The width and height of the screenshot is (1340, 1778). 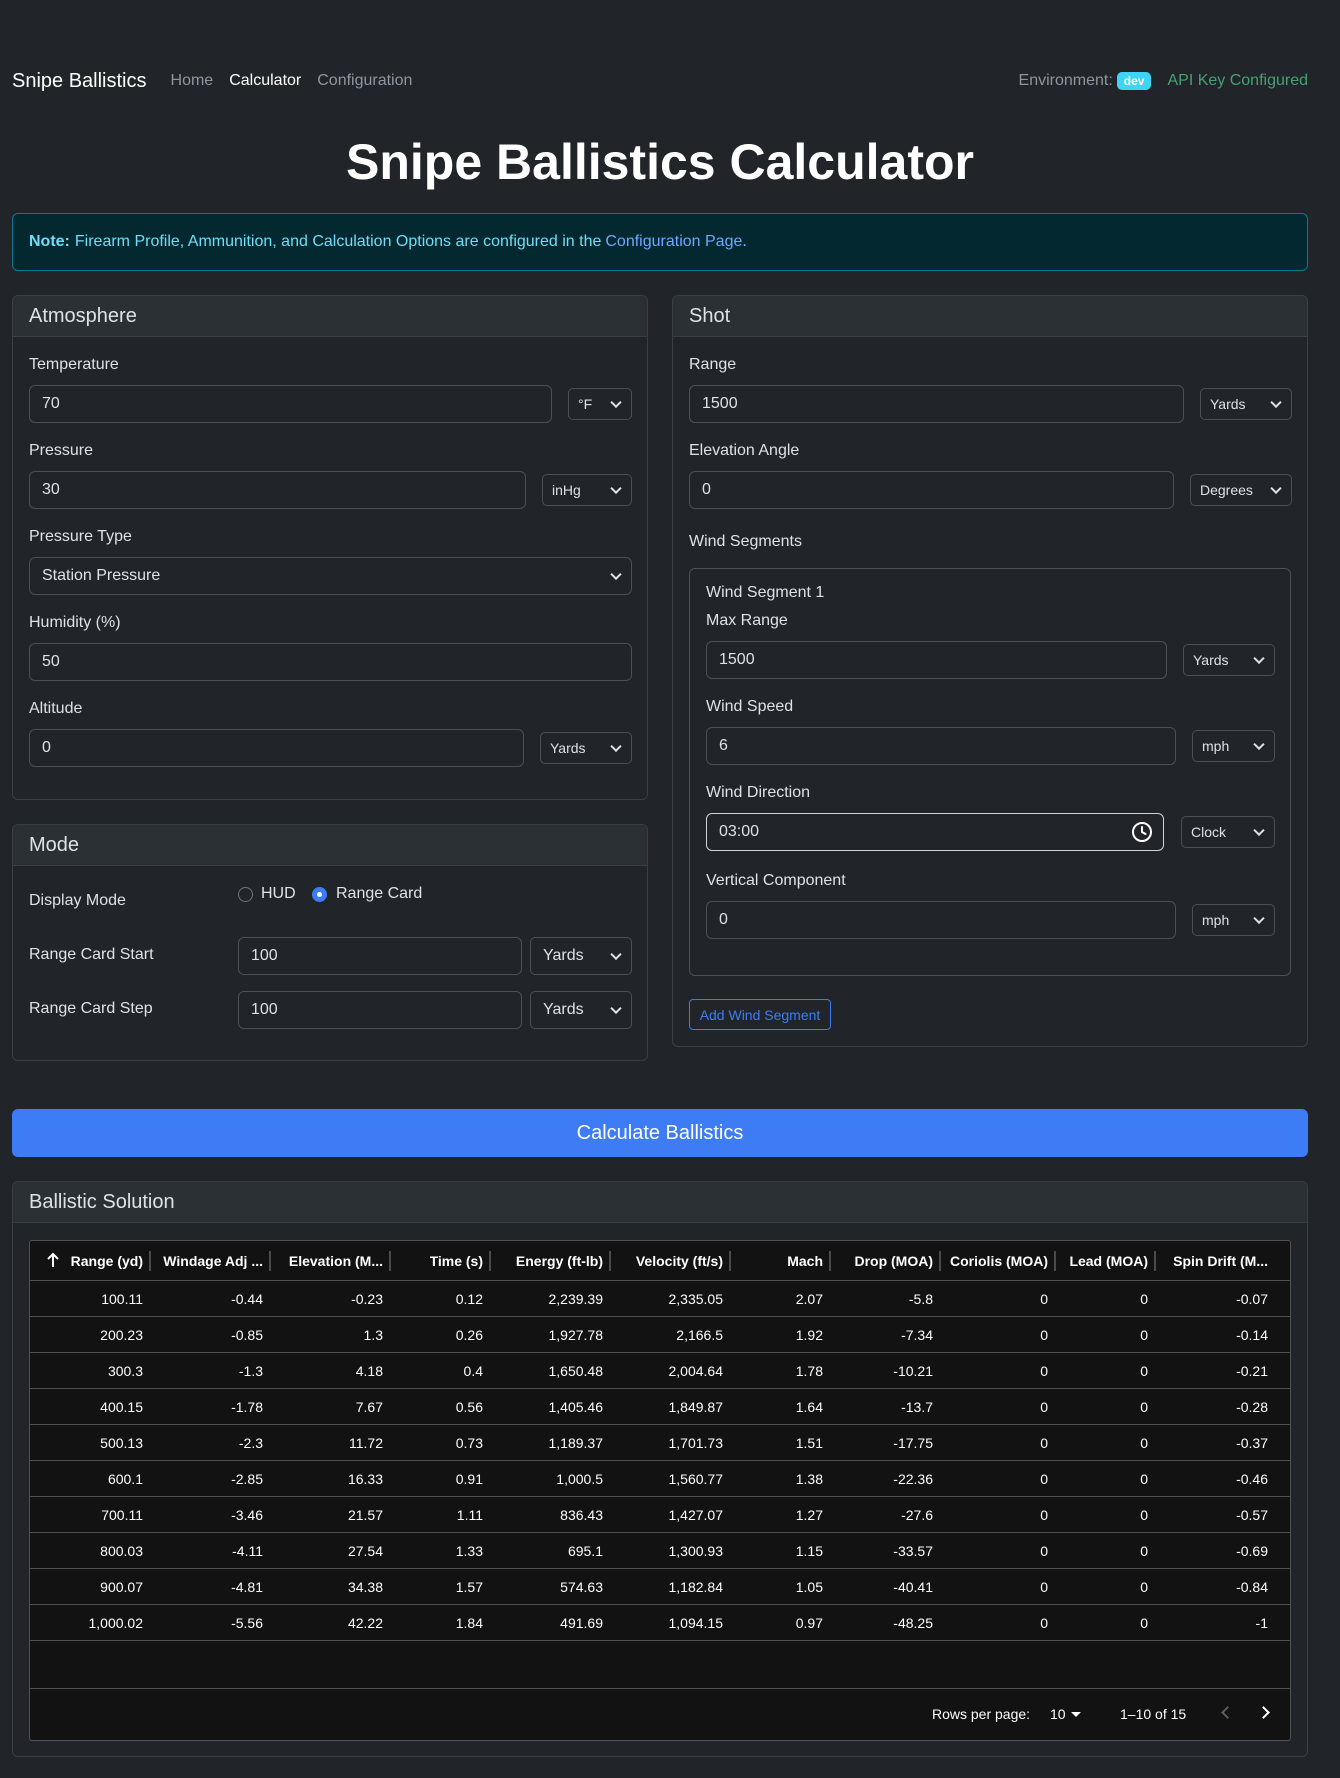 What do you see at coordinates (760, 1014) in the screenshot?
I see `add-wind-segment-button: Add Wind Segment` at bounding box center [760, 1014].